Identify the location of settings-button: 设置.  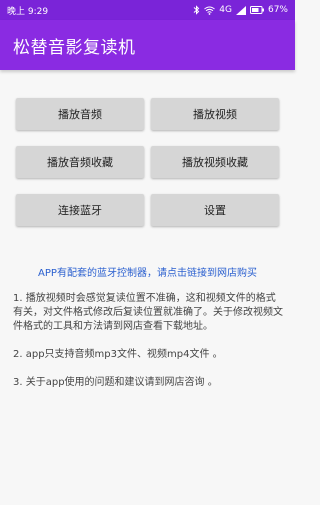
(215, 210).